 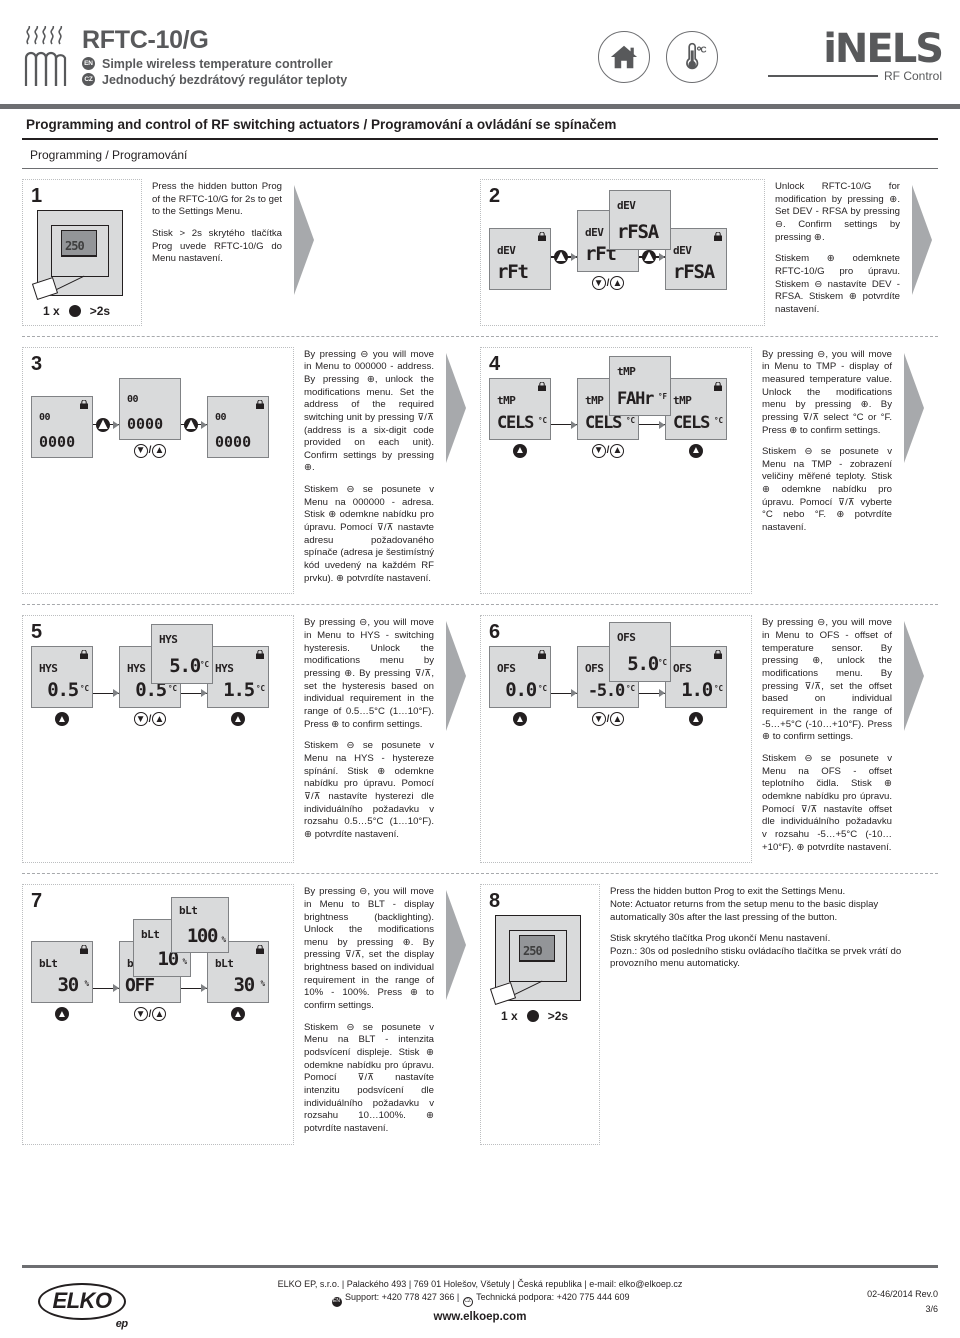 I want to click on lcd-display: OFS 0.0 °C, so click(x=520, y=677).